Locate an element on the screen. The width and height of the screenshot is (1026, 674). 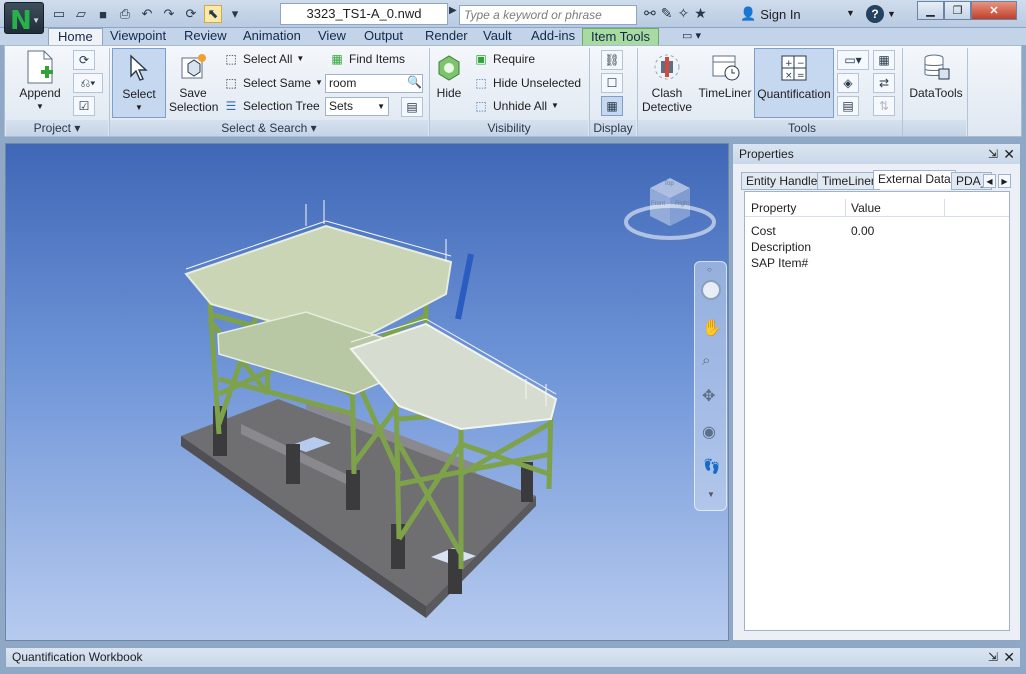
tabs-scroll-right-icon: ▶ is located at coordinates (1004, 181).